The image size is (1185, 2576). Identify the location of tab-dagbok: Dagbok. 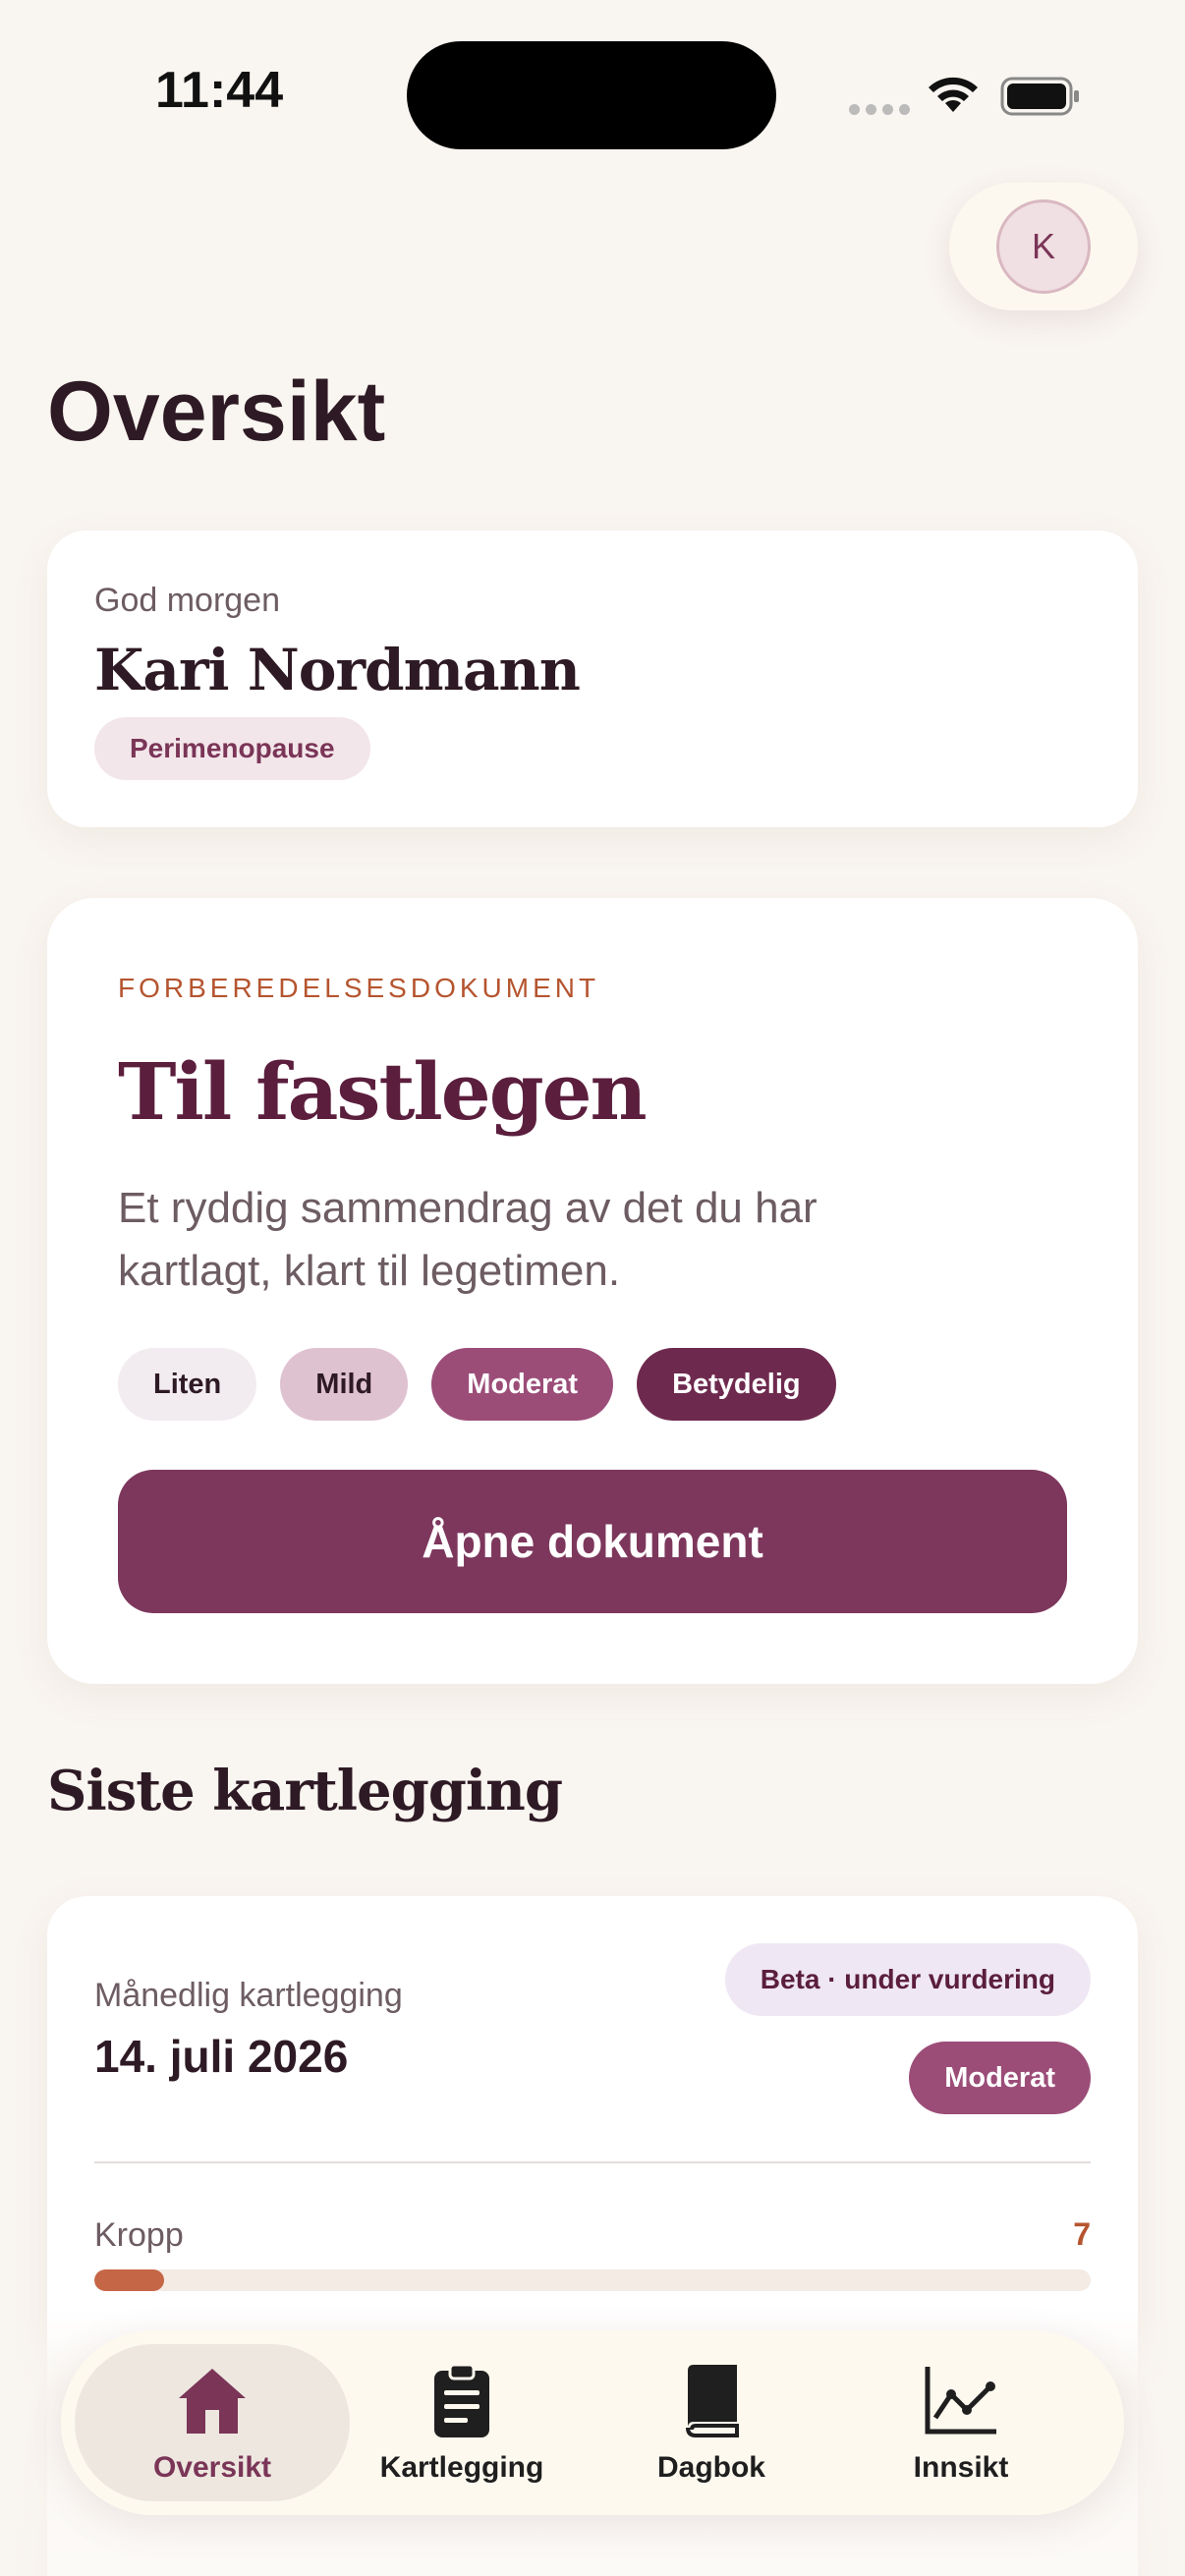
(712, 2422).